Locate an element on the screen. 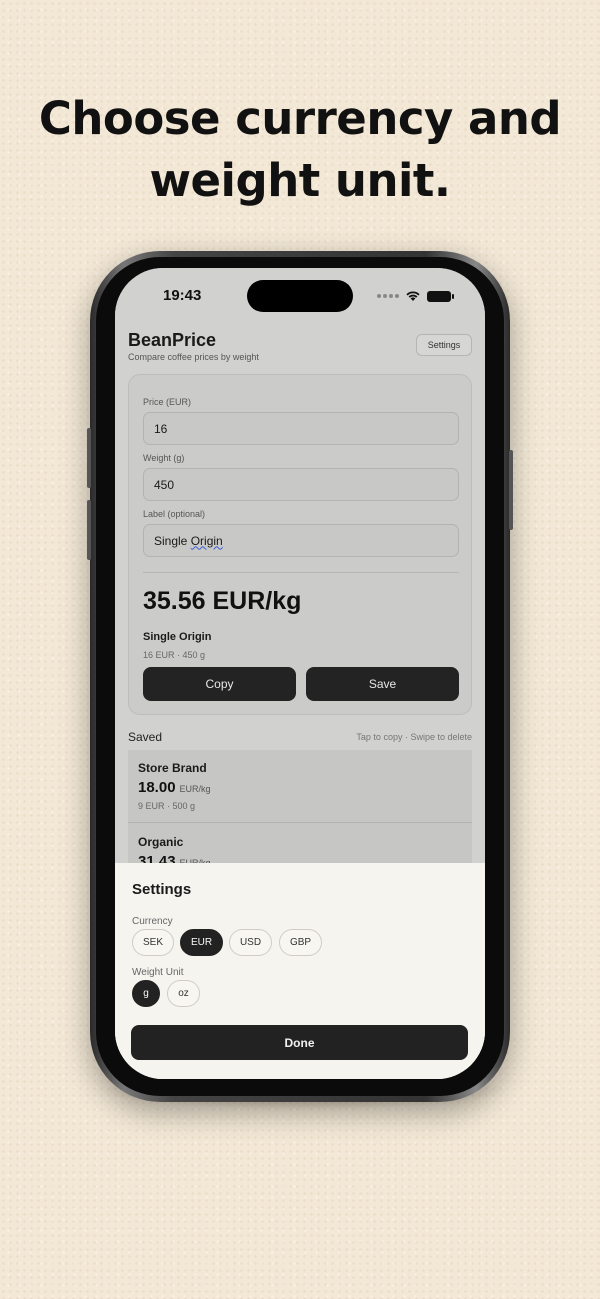 The width and height of the screenshot is (600, 1299). battery-icon is located at coordinates (440, 296).